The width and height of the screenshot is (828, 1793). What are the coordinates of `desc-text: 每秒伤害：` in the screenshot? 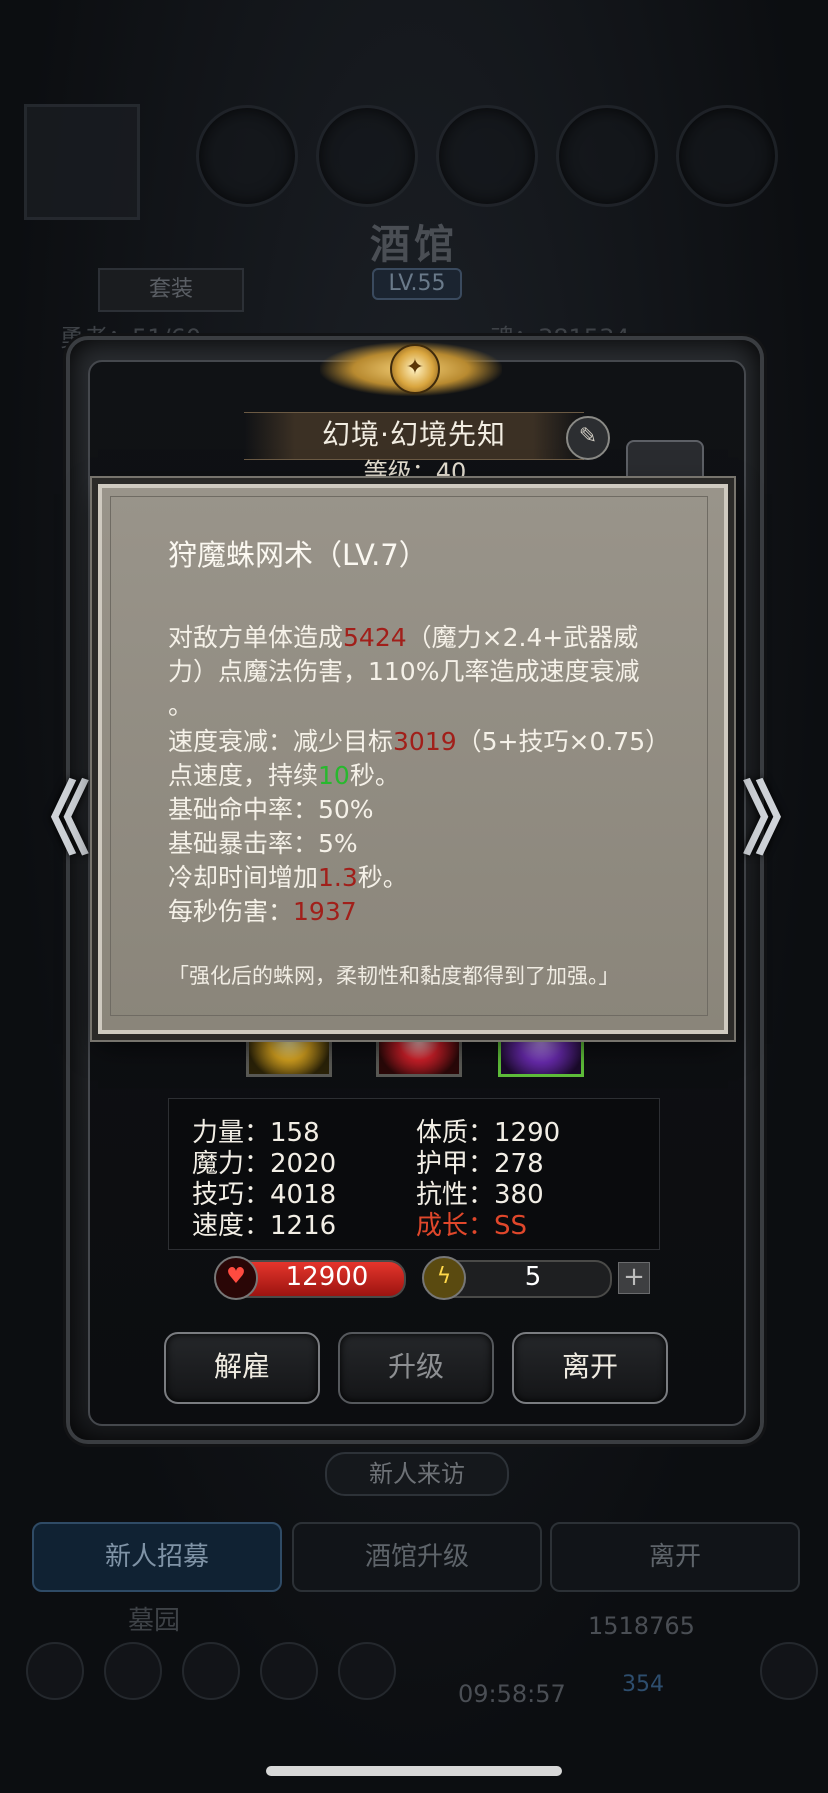 It's located at (231, 911).